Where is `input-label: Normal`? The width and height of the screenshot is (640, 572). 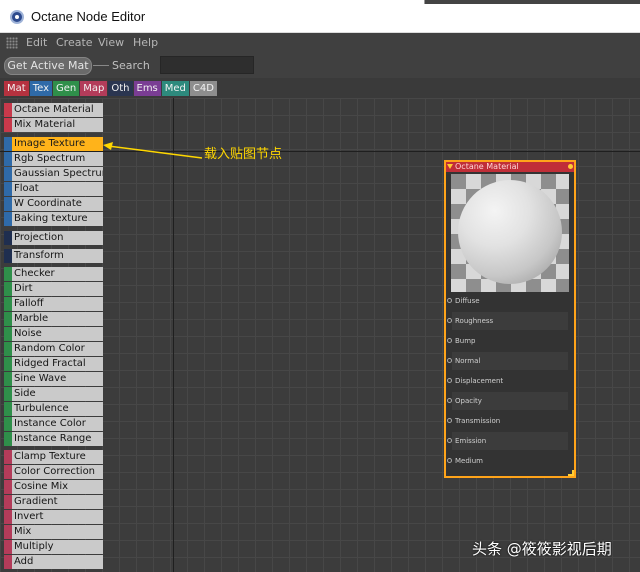
input-label: Normal is located at coordinates (468, 361).